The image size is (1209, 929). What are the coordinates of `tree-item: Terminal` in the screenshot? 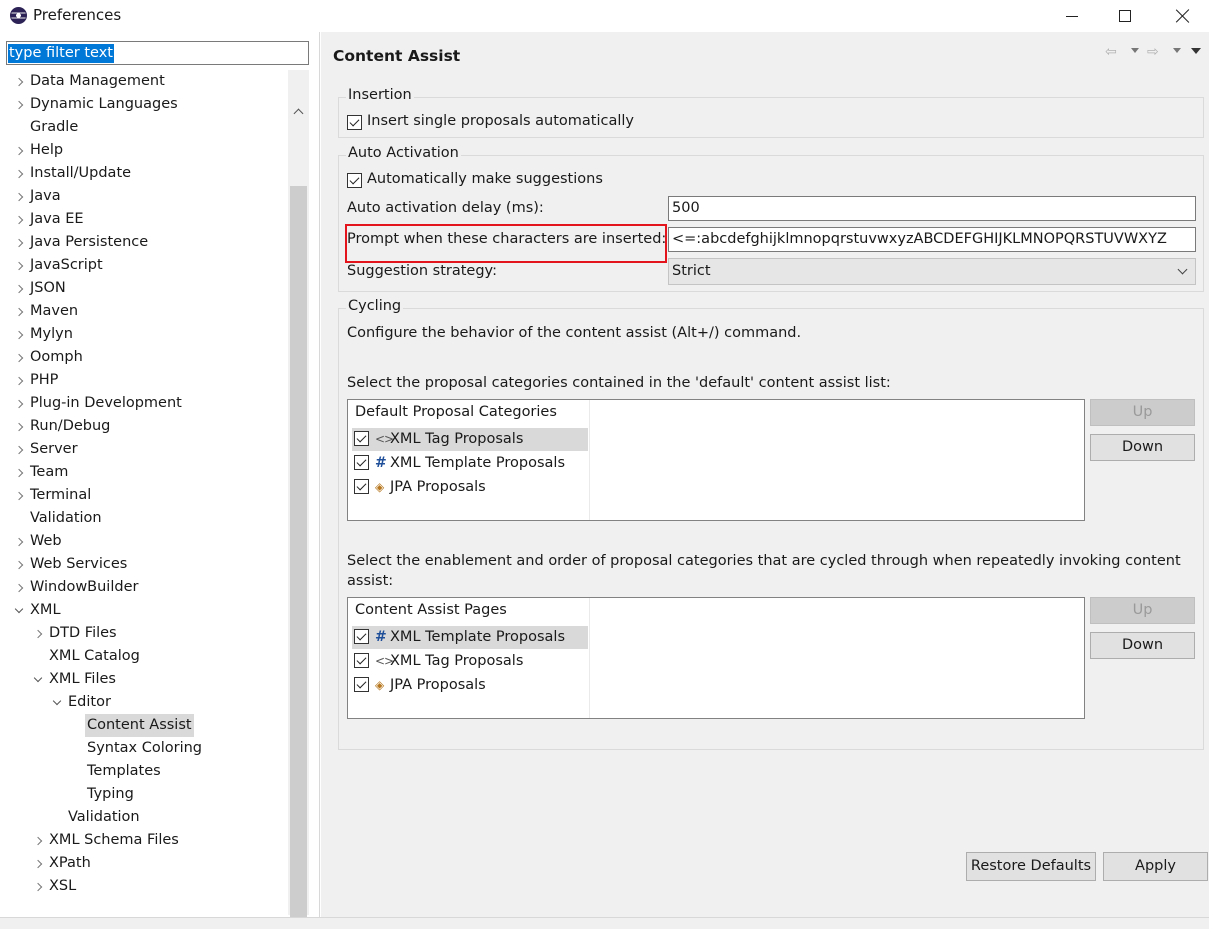 It's located at (144, 495).